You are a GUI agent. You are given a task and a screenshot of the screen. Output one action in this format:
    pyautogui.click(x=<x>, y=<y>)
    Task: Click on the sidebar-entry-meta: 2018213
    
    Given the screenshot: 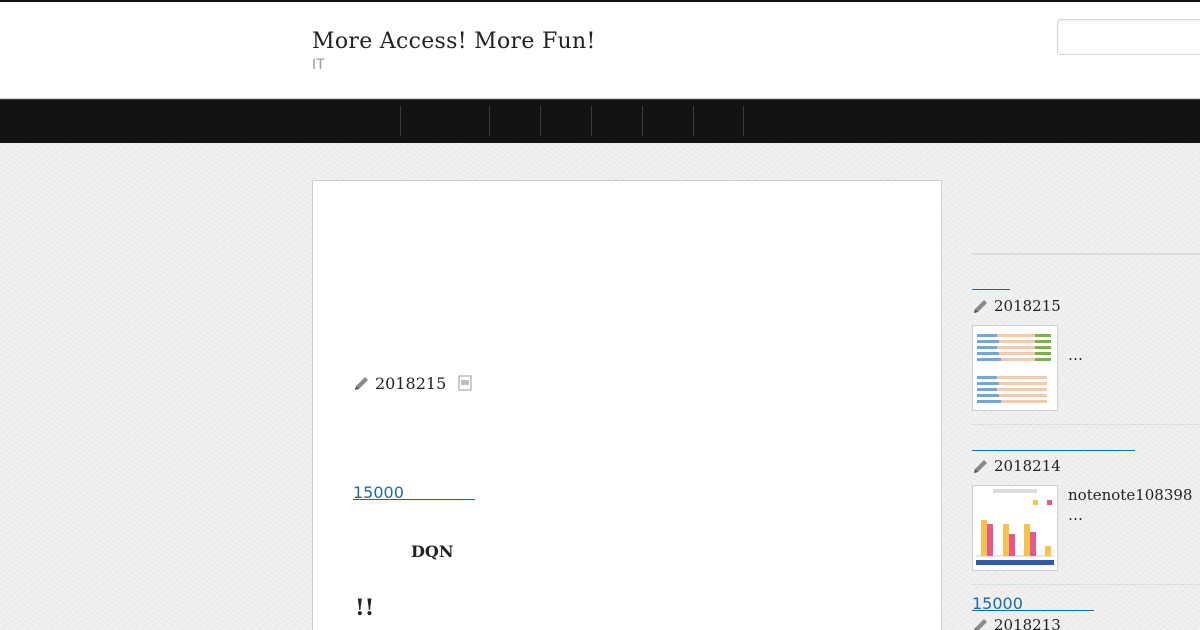 What is the action you would take?
    pyautogui.click(x=1016, y=623)
    